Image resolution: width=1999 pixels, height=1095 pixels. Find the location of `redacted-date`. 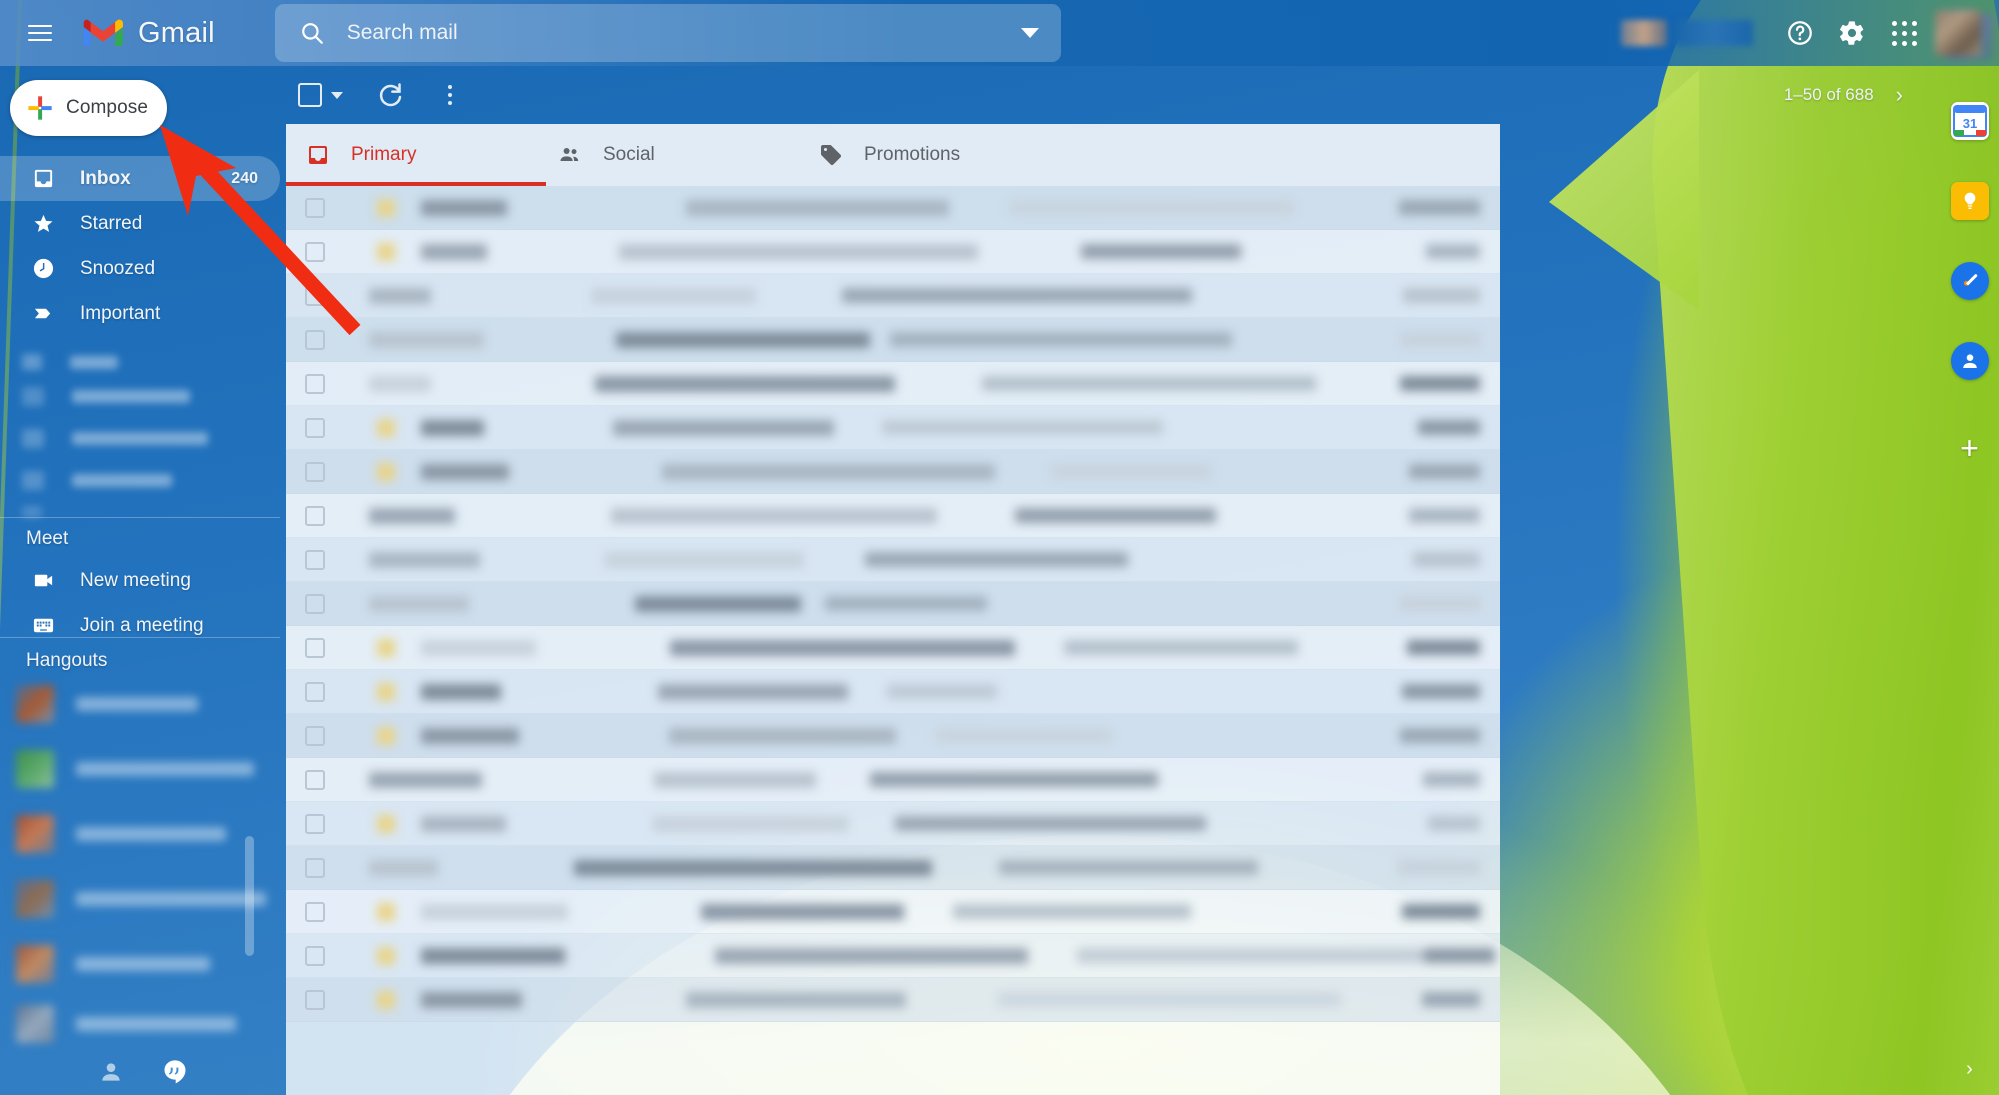

redacted-date is located at coordinates (1459, 955).